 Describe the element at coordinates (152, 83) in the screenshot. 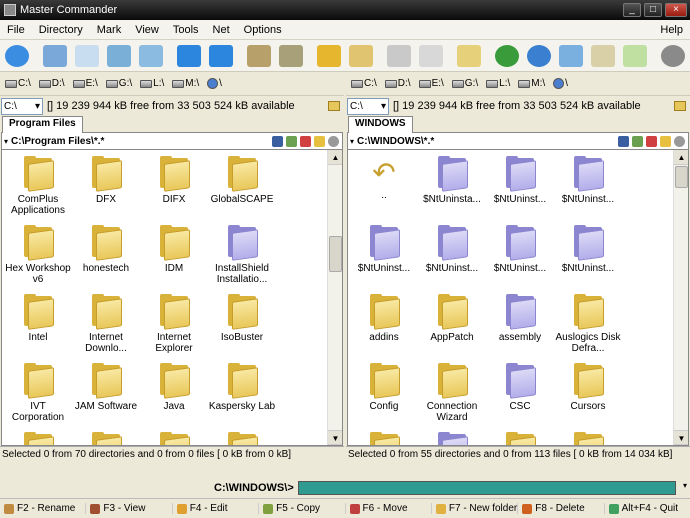

I see `drive-button: L:\` at that location.